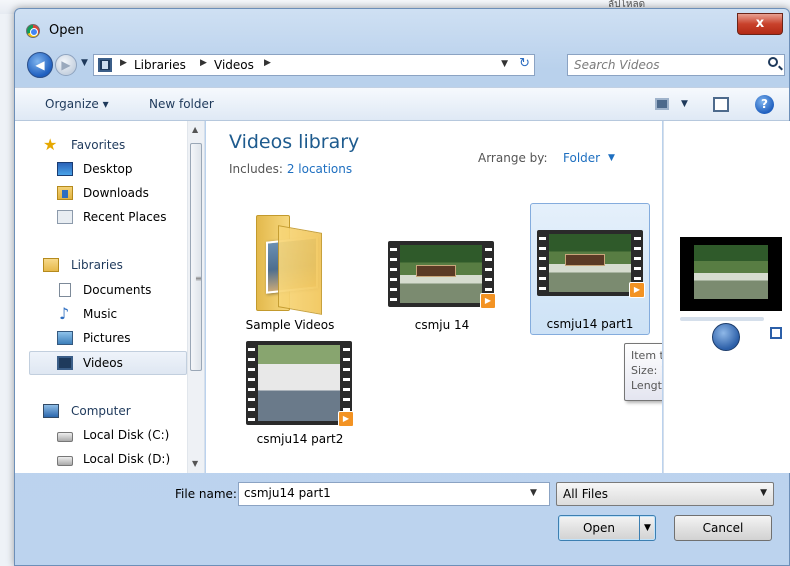 This screenshot has width=790, height=566. Describe the element at coordinates (524, 63) in the screenshot. I see `refresh-icon: ↻` at that location.